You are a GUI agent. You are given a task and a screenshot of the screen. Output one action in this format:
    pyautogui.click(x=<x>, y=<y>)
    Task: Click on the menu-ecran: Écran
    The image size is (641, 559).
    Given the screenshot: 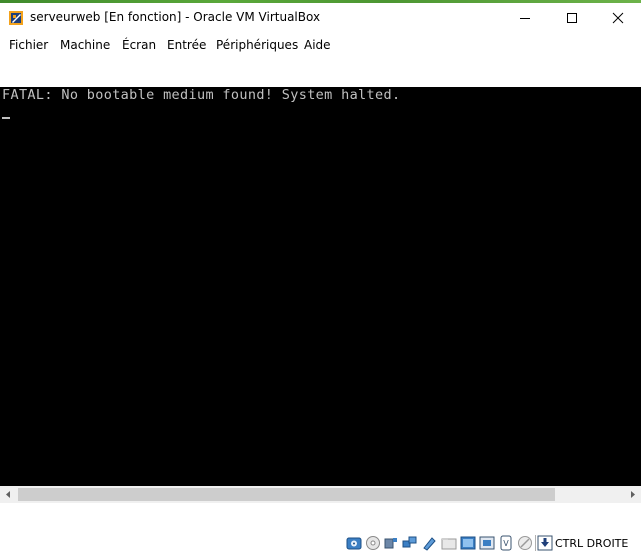 What is the action you would take?
    pyautogui.click(x=139, y=45)
    